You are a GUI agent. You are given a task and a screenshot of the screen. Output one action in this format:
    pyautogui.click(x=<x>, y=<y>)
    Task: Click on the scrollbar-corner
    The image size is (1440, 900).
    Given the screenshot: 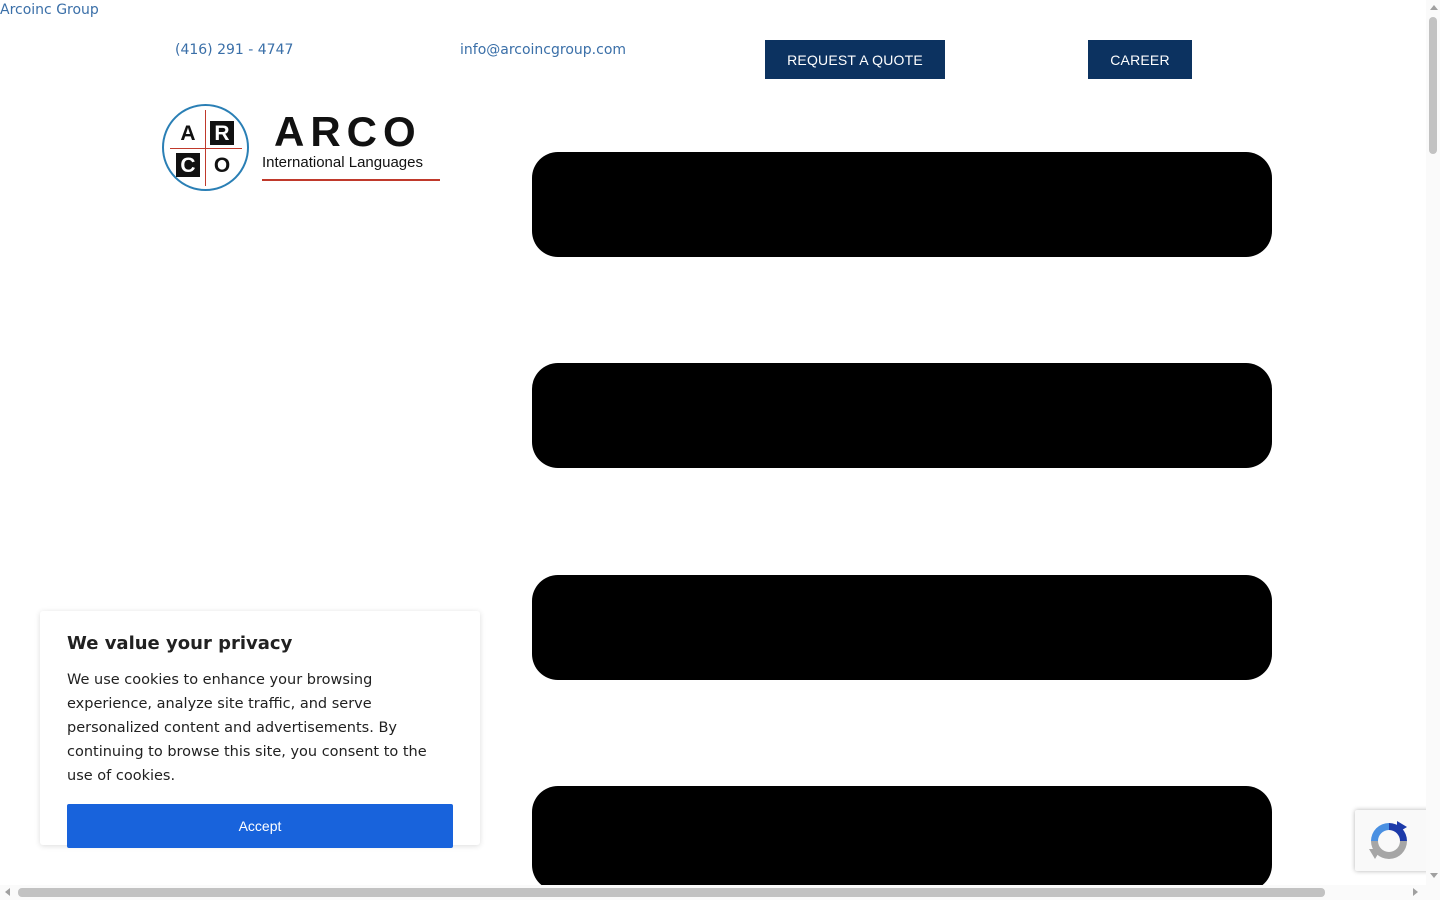 What is the action you would take?
    pyautogui.click(x=1433, y=892)
    